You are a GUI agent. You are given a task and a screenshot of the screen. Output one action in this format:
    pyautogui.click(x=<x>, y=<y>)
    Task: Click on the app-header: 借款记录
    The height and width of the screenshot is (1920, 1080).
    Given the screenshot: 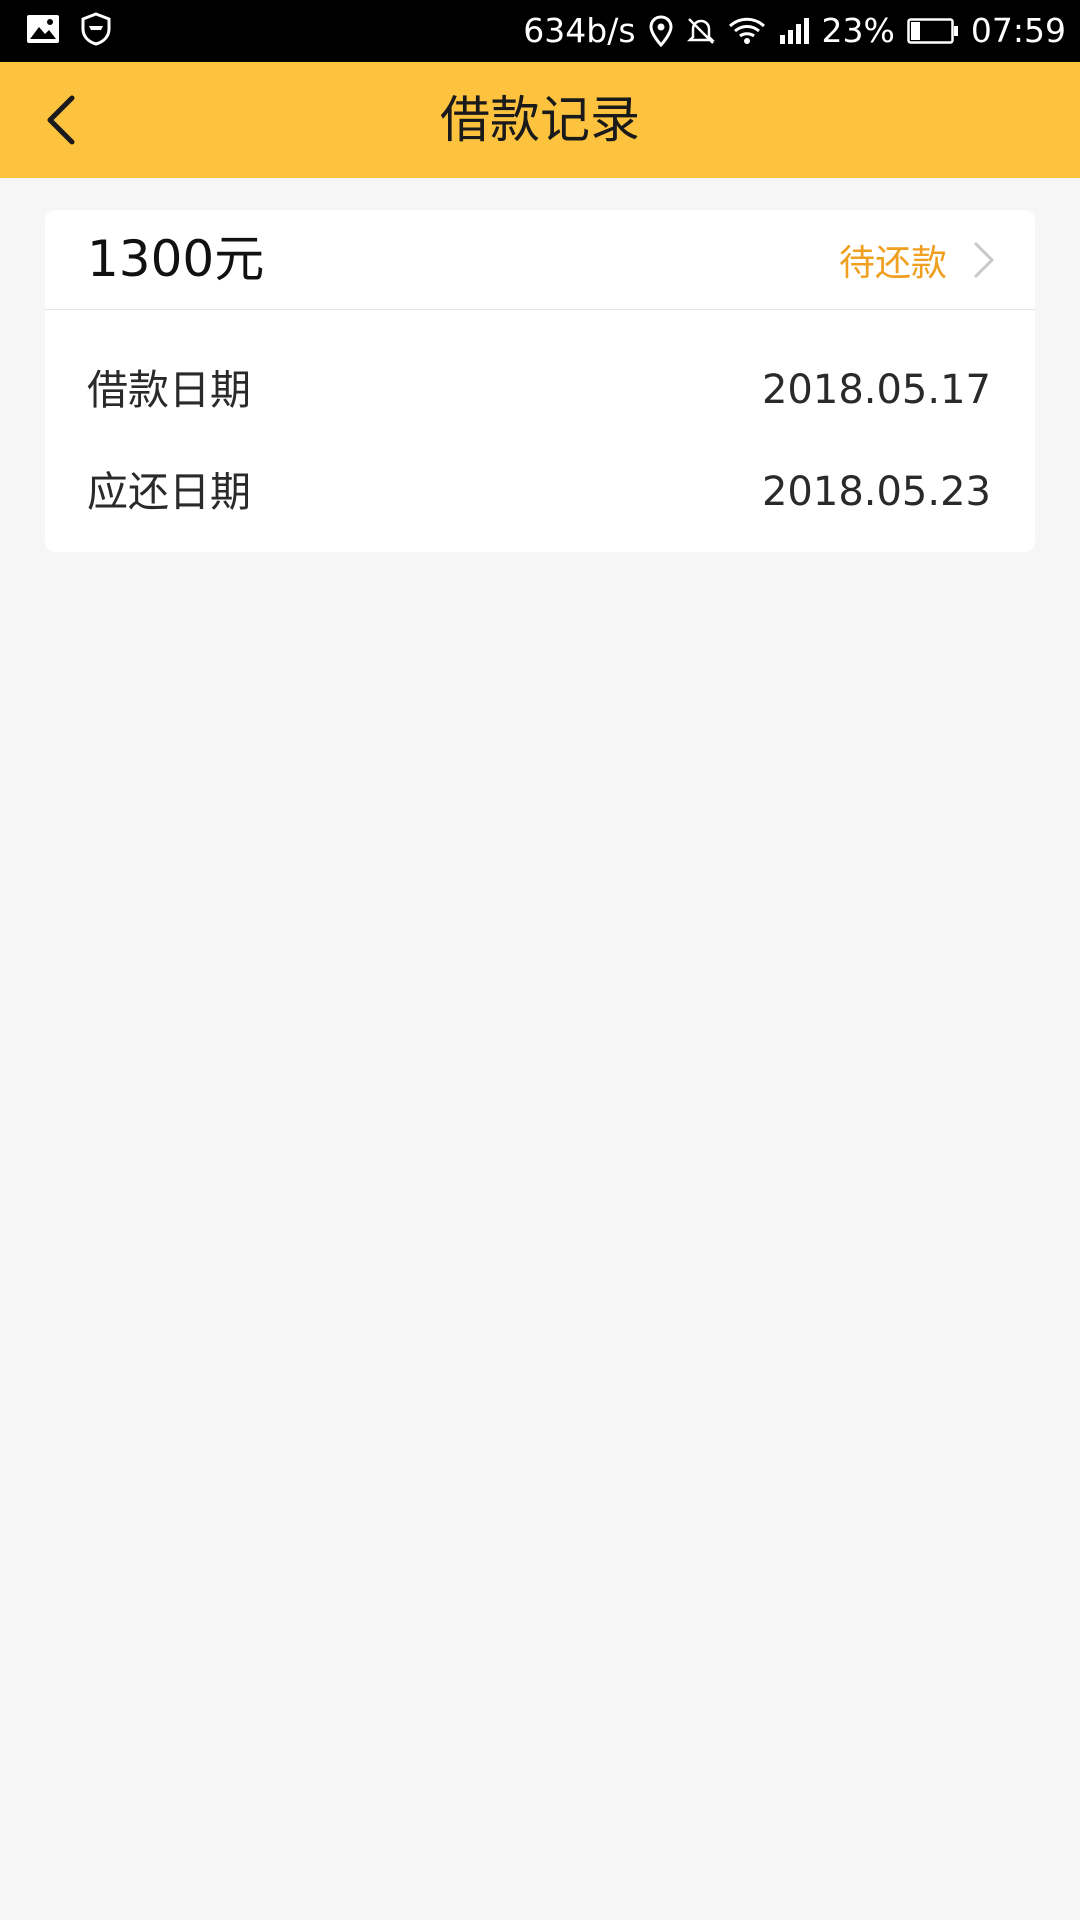 What is the action you would take?
    pyautogui.click(x=540, y=120)
    